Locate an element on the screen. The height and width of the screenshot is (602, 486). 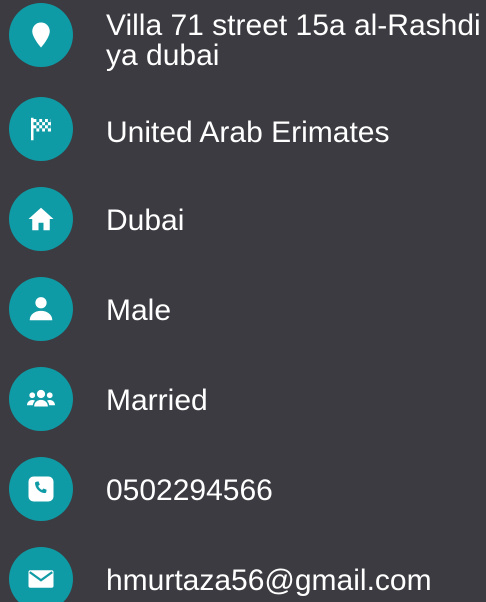
country-value: United Arab Erimates is located at coordinates (248, 133).